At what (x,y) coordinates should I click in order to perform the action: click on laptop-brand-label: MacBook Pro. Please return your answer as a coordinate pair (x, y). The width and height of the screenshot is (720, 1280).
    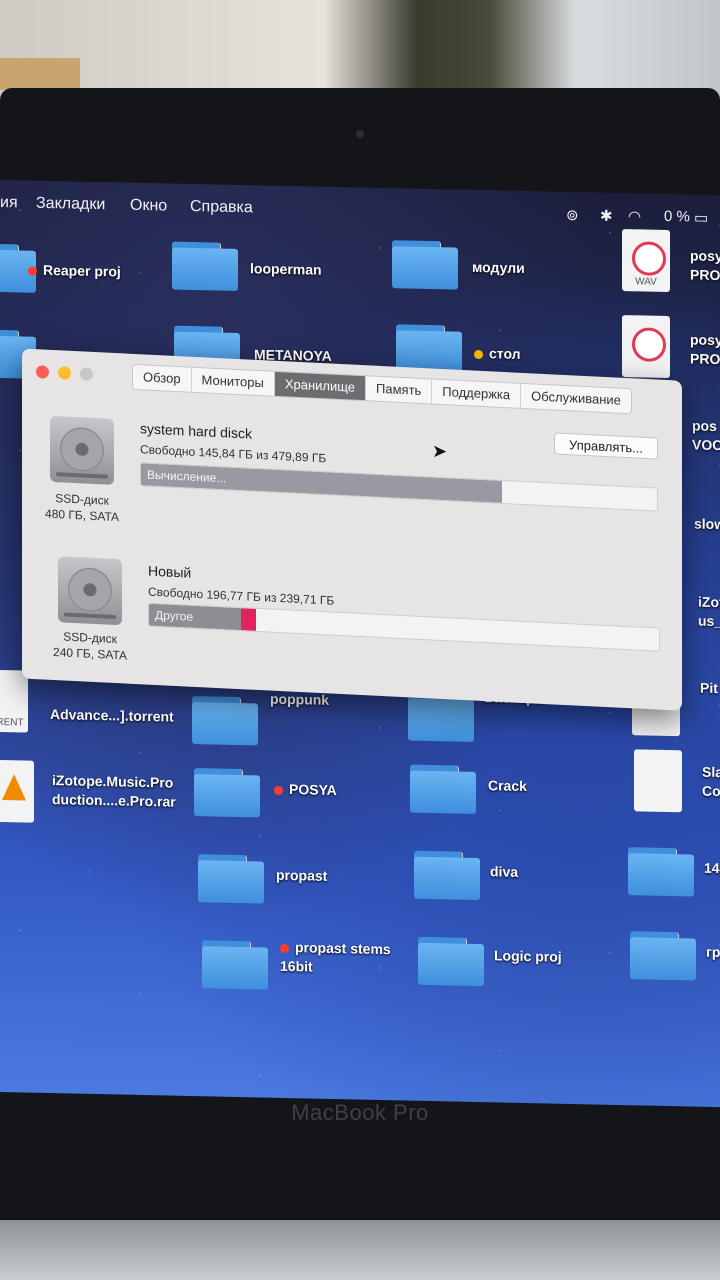
    Looking at the image, I should click on (360, 1112).